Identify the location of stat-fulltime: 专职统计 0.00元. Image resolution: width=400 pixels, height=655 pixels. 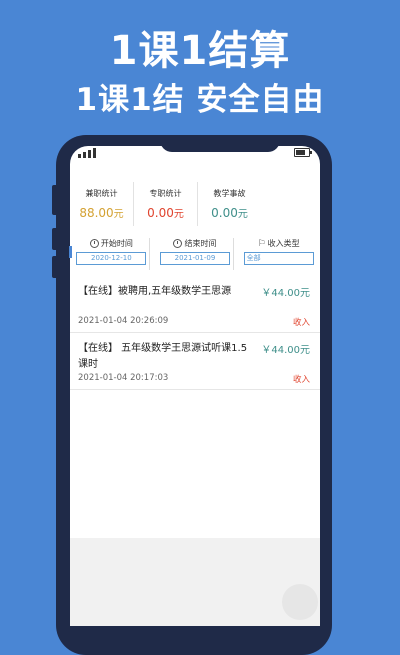
(166, 204).